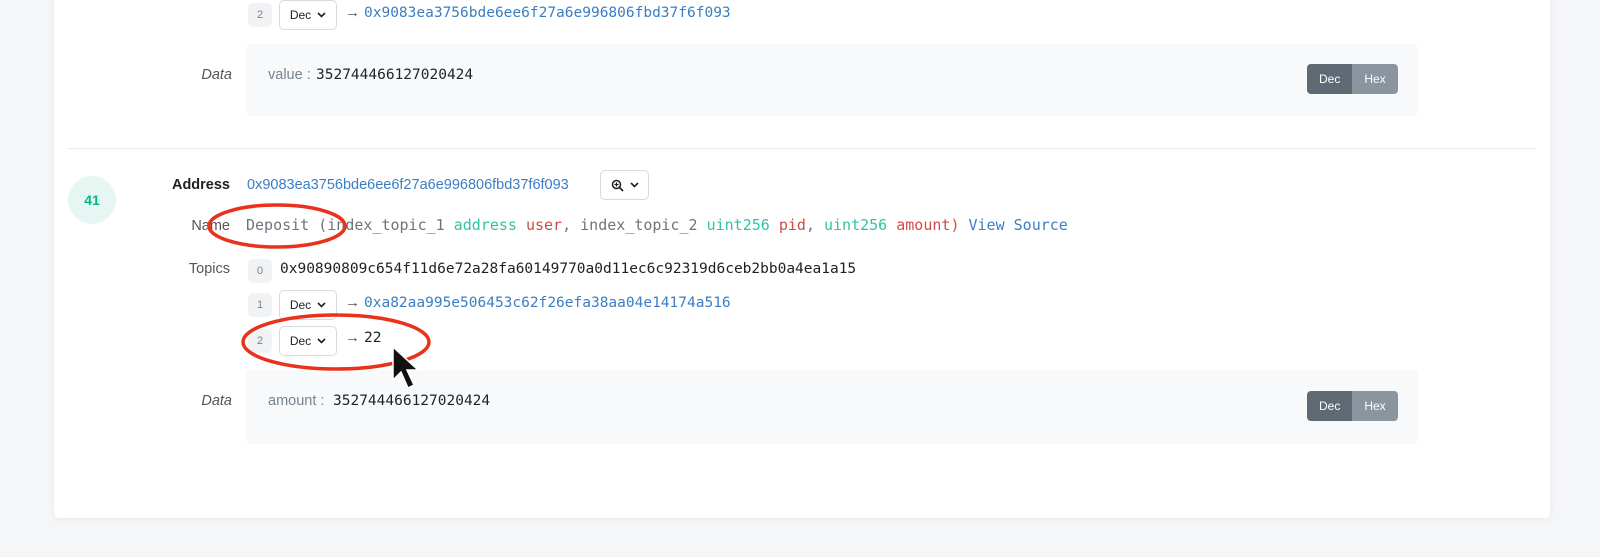 The width and height of the screenshot is (1600, 557). Describe the element at coordinates (406, 367) in the screenshot. I see `mouse-pointer-icon` at that location.